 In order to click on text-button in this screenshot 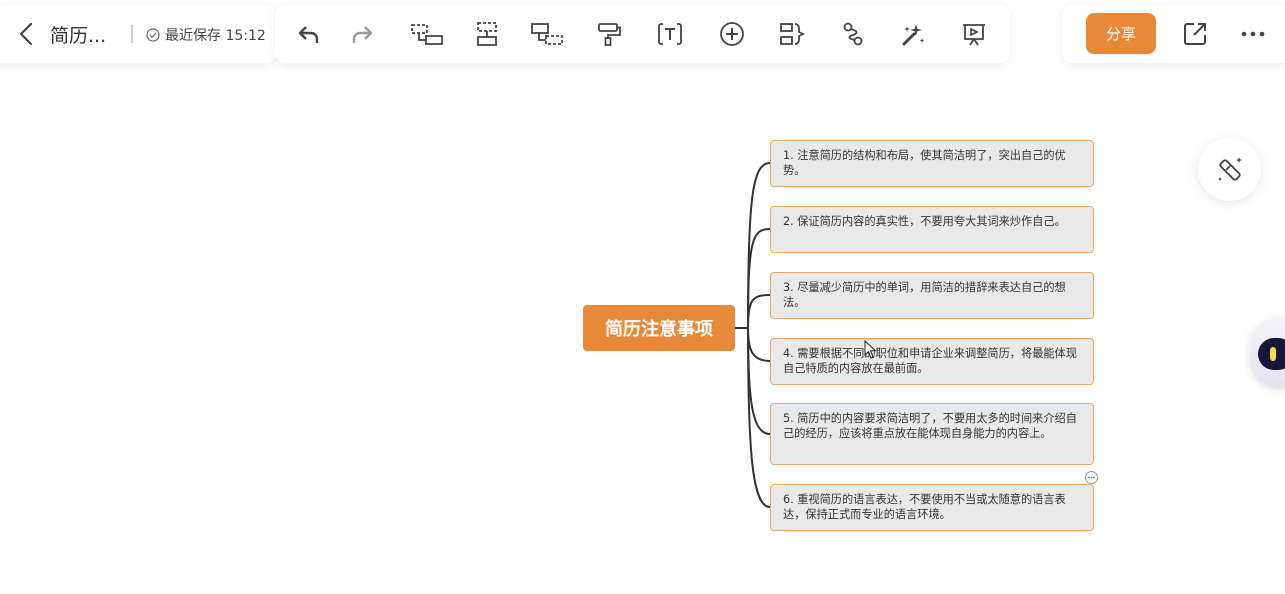, I will do `click(670, 34)`.